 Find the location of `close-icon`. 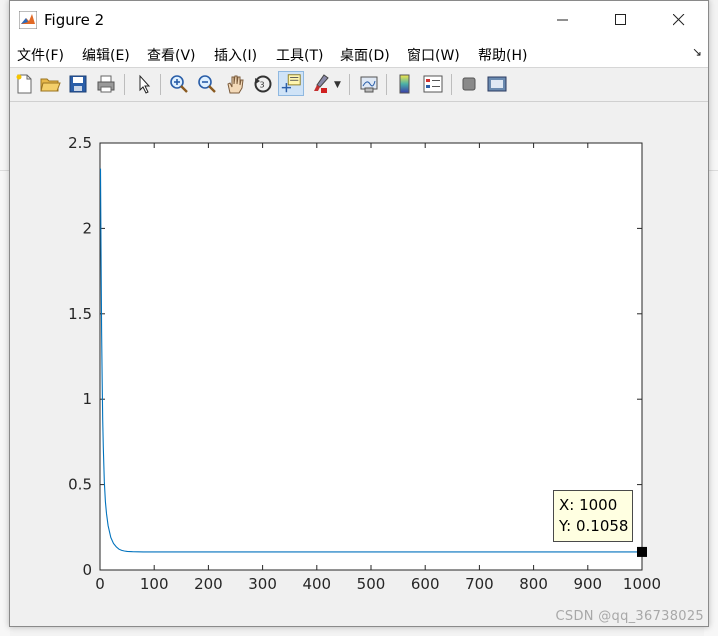

close-icon is located at coordinates (679, 20).